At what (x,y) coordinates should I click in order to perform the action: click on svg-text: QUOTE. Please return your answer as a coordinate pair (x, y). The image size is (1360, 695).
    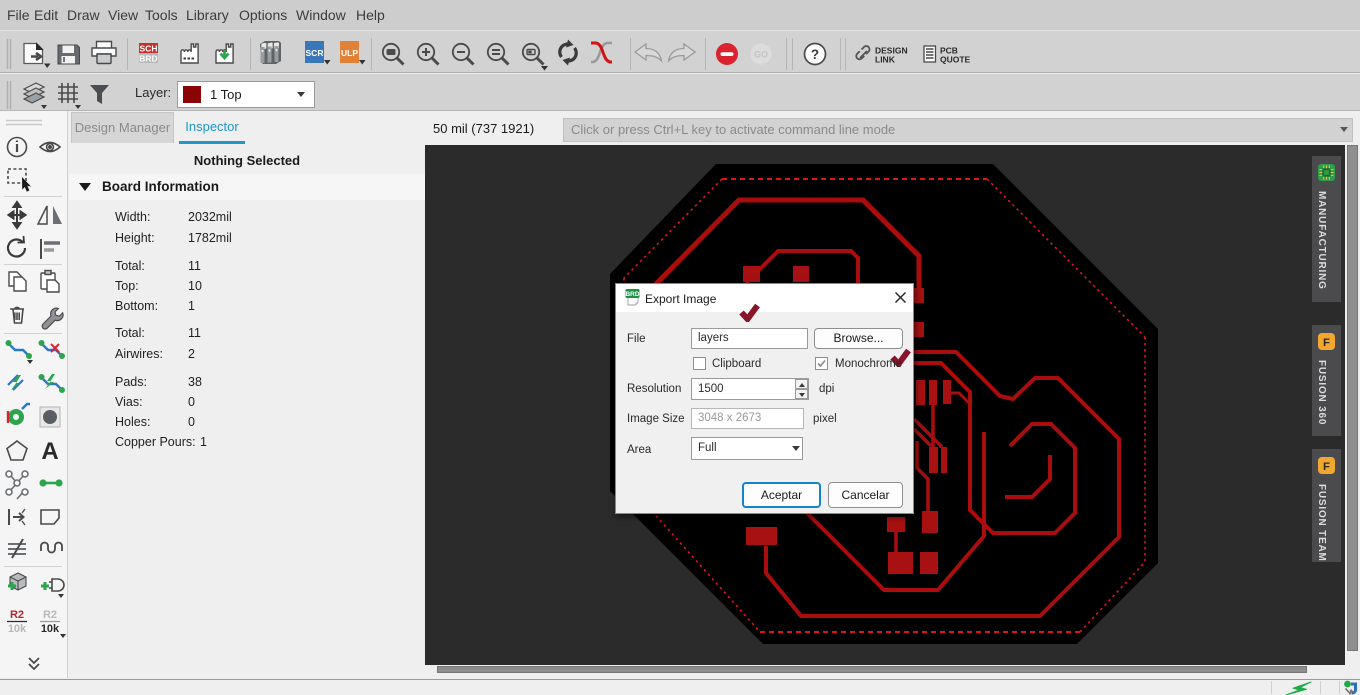
    Looking at the image, I should click on (955, 60).